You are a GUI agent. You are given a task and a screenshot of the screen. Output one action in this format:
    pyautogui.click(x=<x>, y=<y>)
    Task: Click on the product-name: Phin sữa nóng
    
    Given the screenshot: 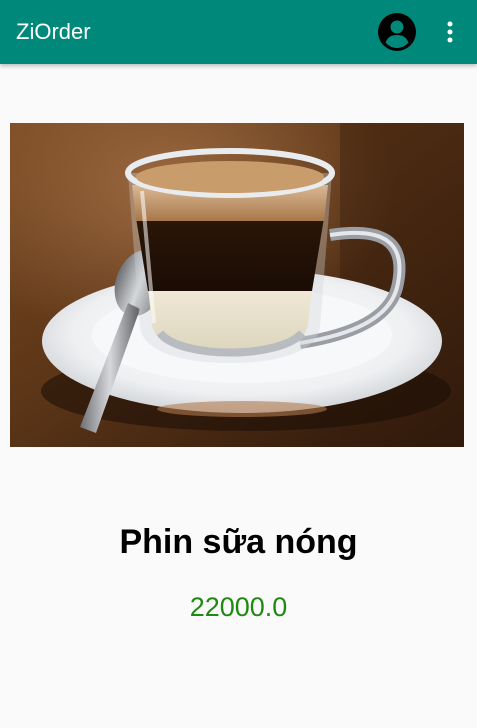 What is the action you would take?
    pyautogui.click(x=238, y=542)
    